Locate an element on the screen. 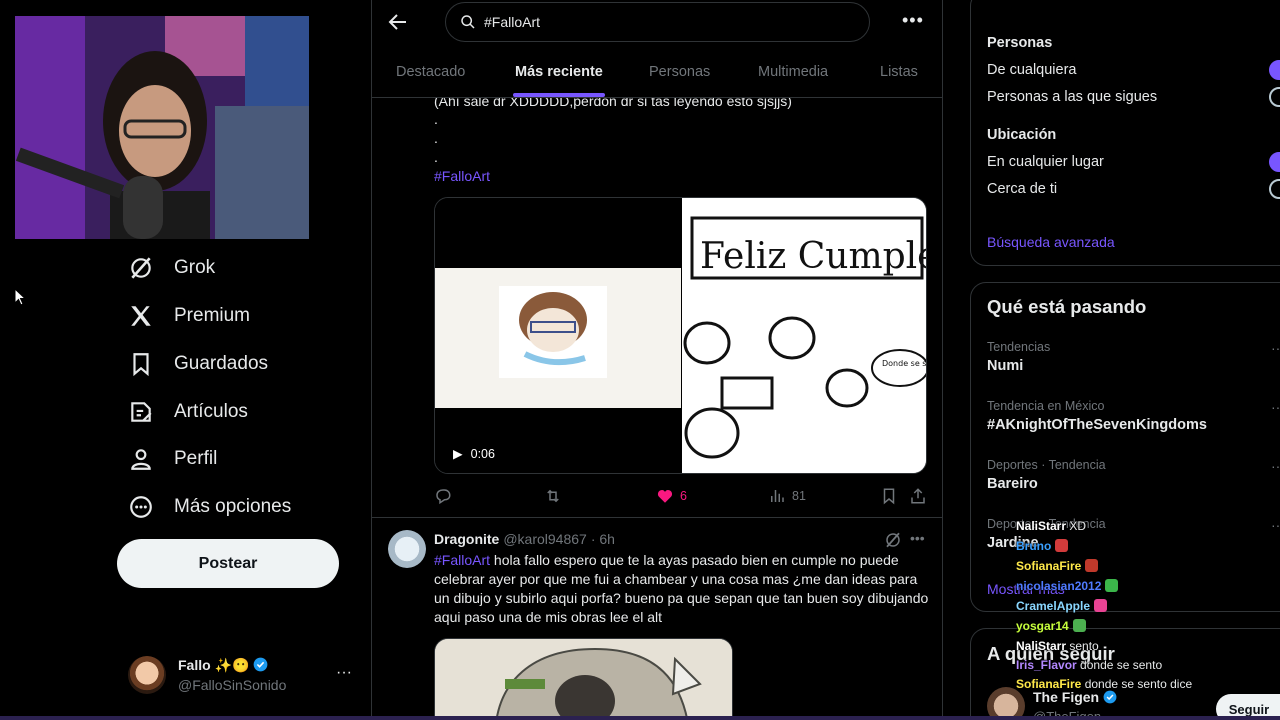  account-handle: @FalloSinSonido is located at coordinates (232, 685).